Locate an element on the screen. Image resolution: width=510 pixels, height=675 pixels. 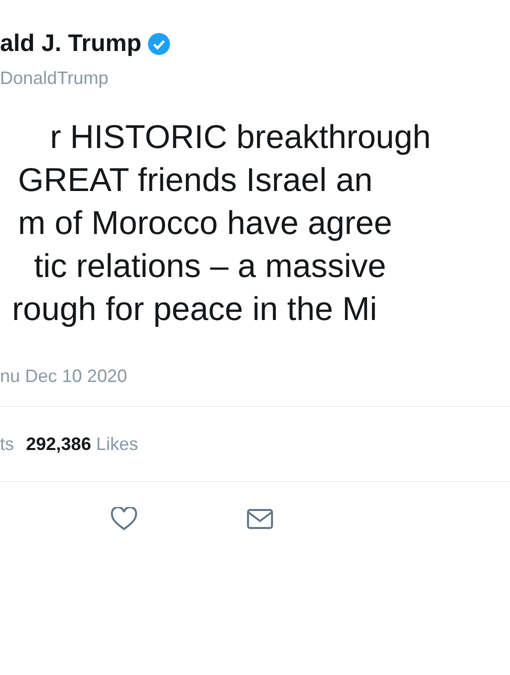
tweet-text-line: m of Morocco have agree is located at coordinates (205, 223).